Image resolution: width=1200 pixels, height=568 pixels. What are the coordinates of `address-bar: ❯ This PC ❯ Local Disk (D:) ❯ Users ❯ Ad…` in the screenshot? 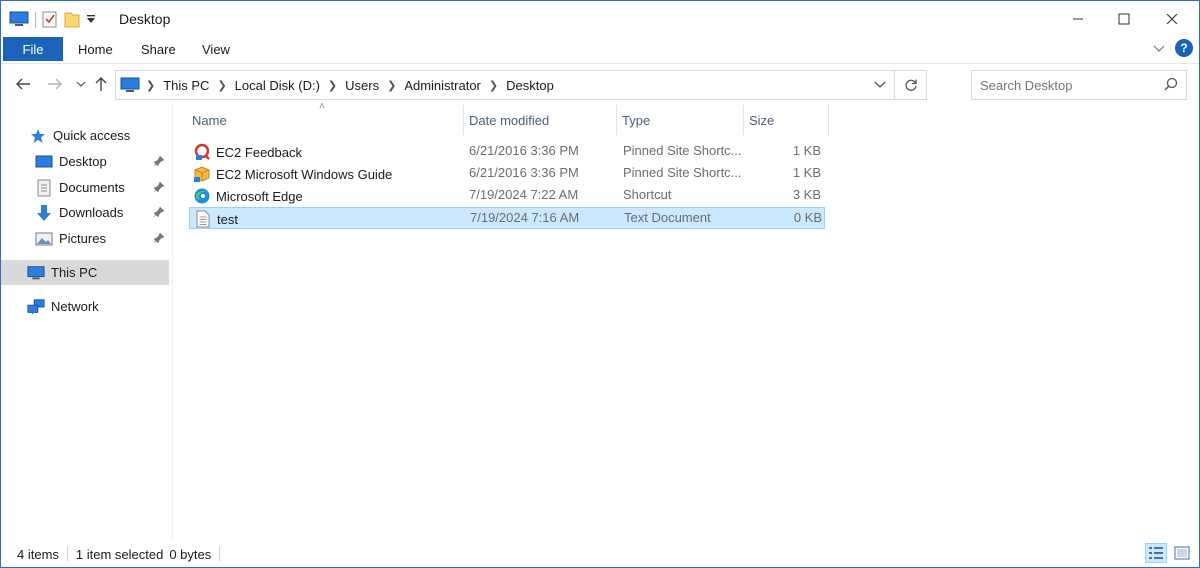 It's located at (521, 85).